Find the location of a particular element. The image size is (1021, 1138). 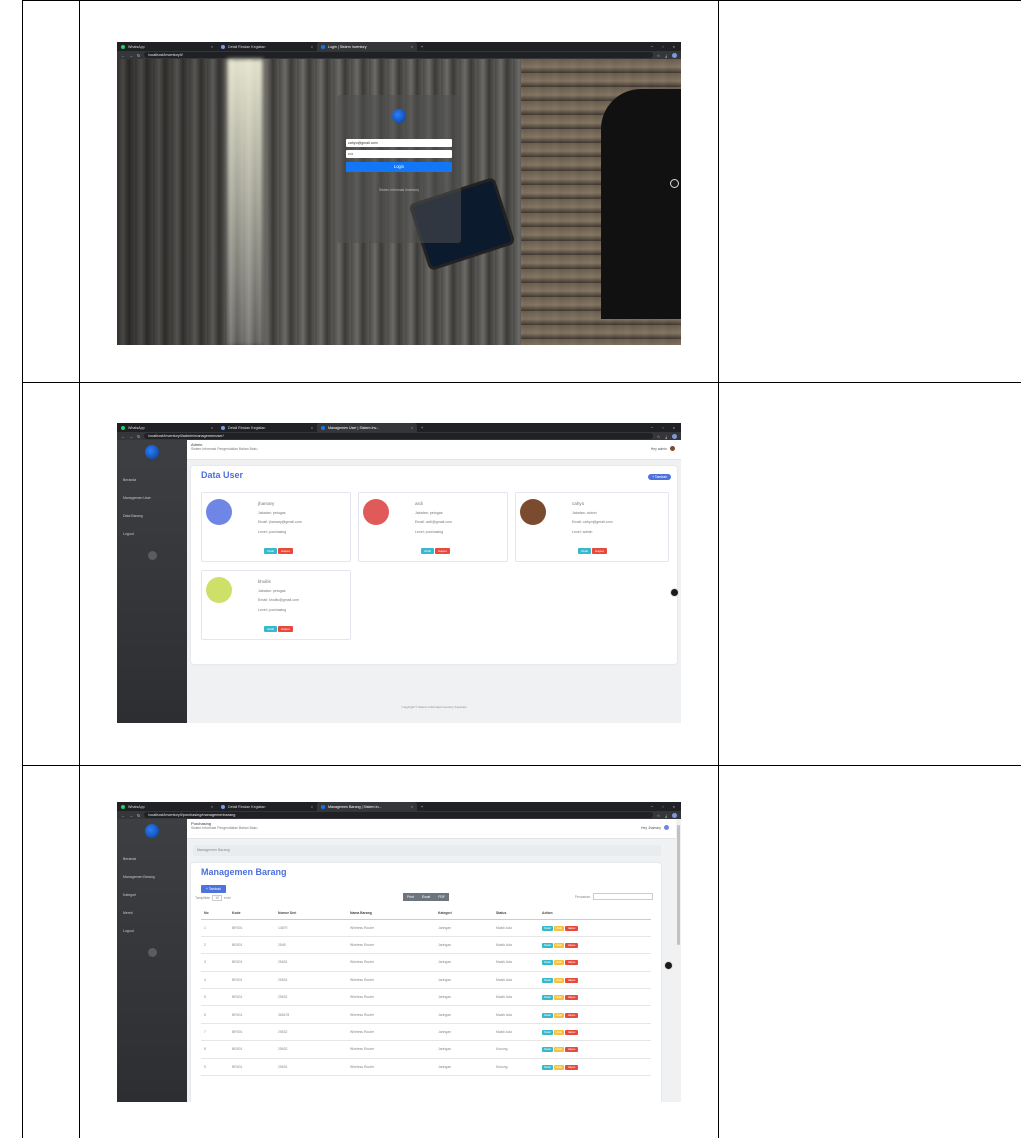

email-field: cahyo@gmail.com is located at coordinates (399, 143).